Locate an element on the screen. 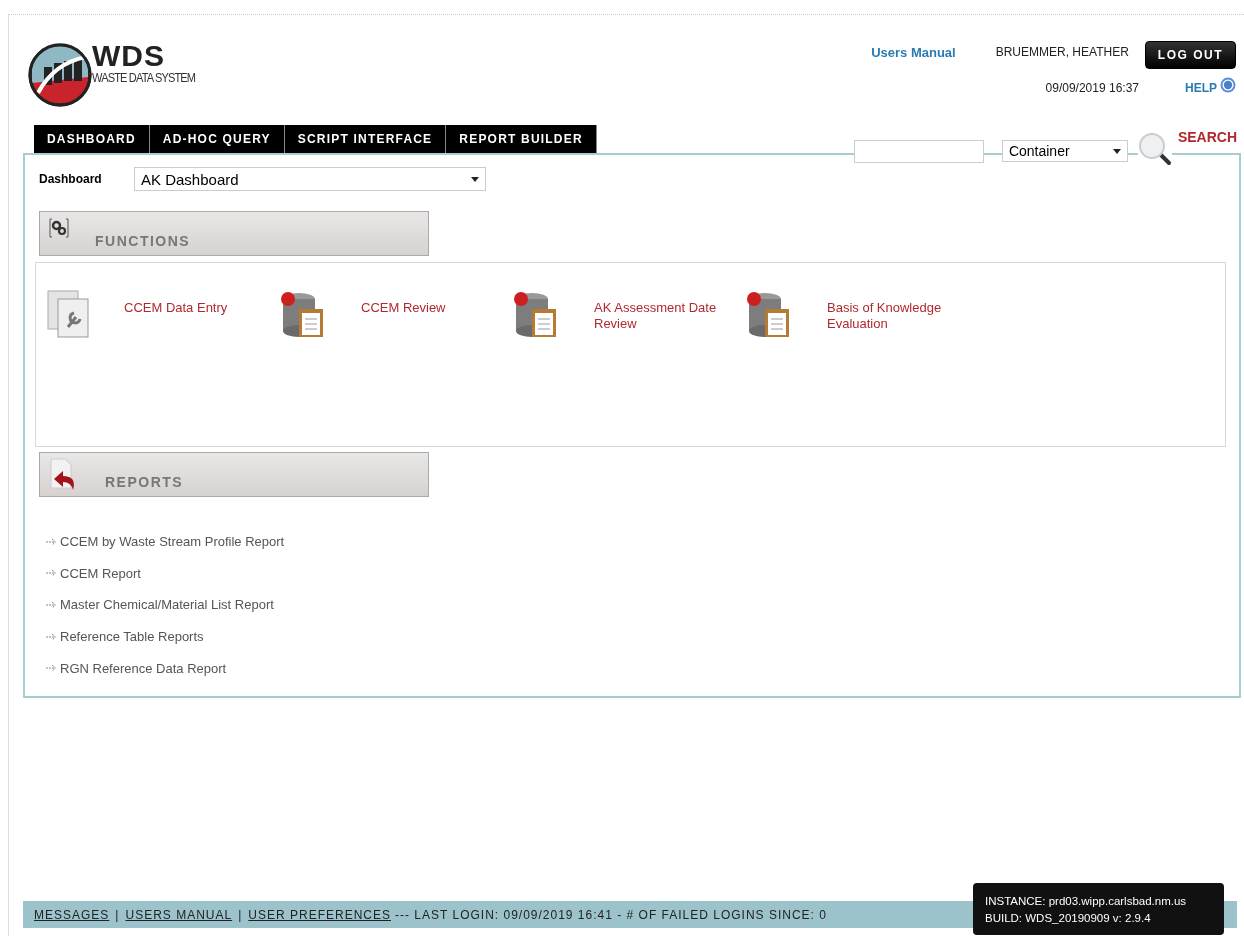  function-link: CCEM Data Entry is located at coordinates (187, 308).